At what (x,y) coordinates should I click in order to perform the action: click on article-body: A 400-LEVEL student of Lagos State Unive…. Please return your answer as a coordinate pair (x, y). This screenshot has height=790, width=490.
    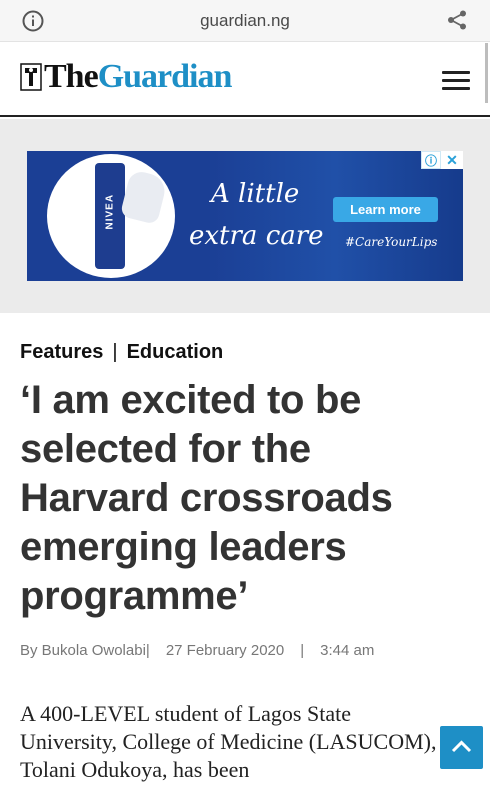
    Looking at the image, I should click on (228, 741).